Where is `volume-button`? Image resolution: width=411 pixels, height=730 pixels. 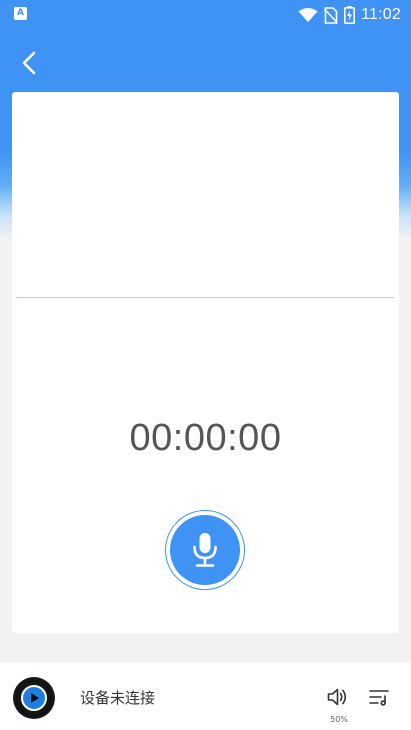 volume-button is located at coordinates (338, 697).